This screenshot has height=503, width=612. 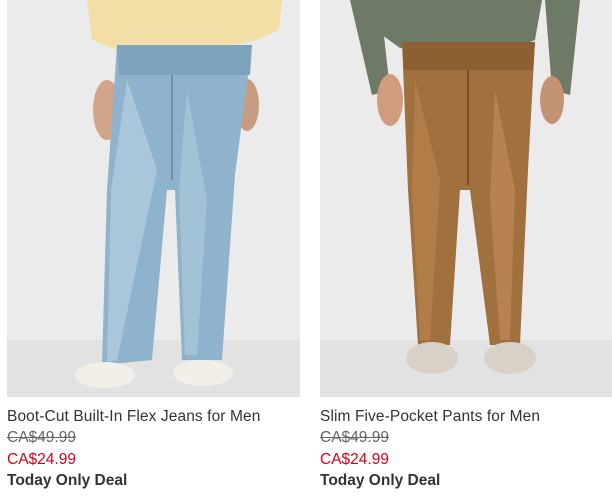 I want to click on product-name: Slim Five-Pocket Pants for Men, so click(x=466, y=417).